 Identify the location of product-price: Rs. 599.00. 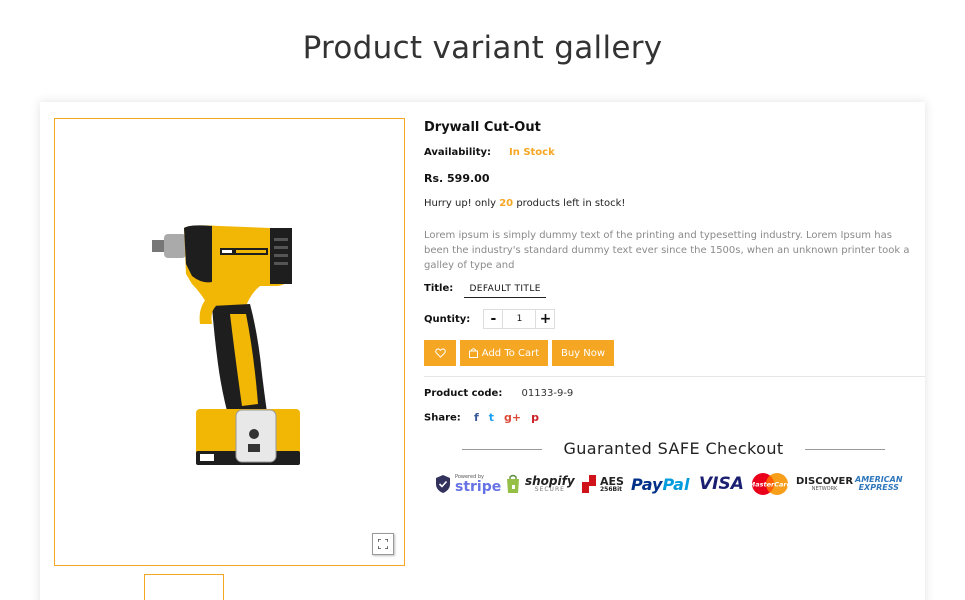
(457, 178).